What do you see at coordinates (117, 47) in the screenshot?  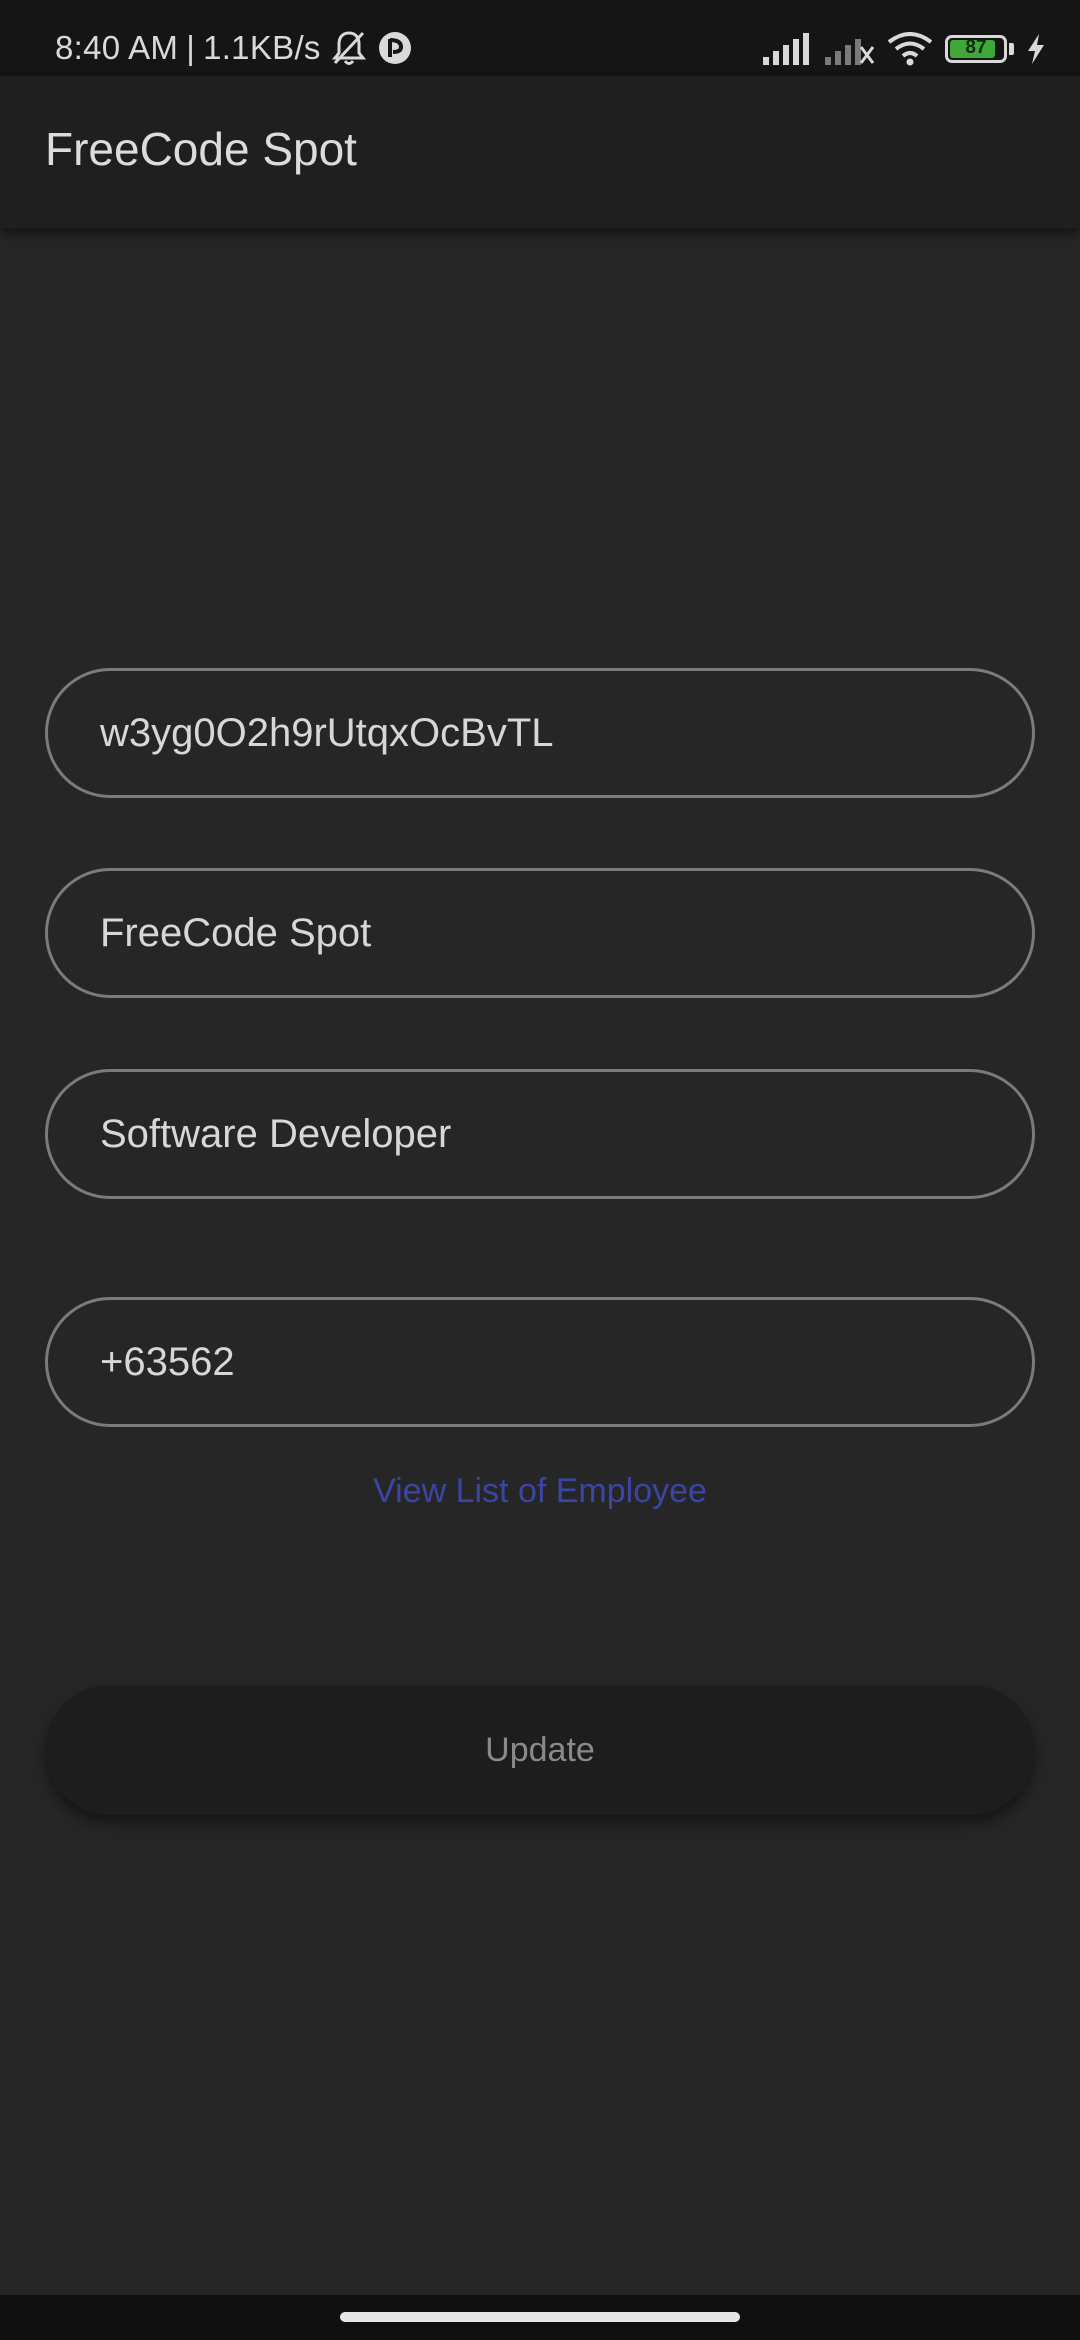 I see `status-time: 8:40 AM` at bounding box center [117, 47].